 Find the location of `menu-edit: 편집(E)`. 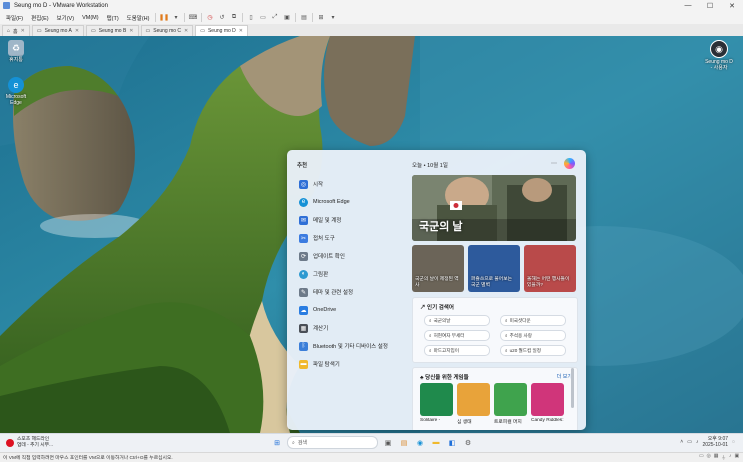

menu-edit: 편집(E) is located at coordinates (39, 18).